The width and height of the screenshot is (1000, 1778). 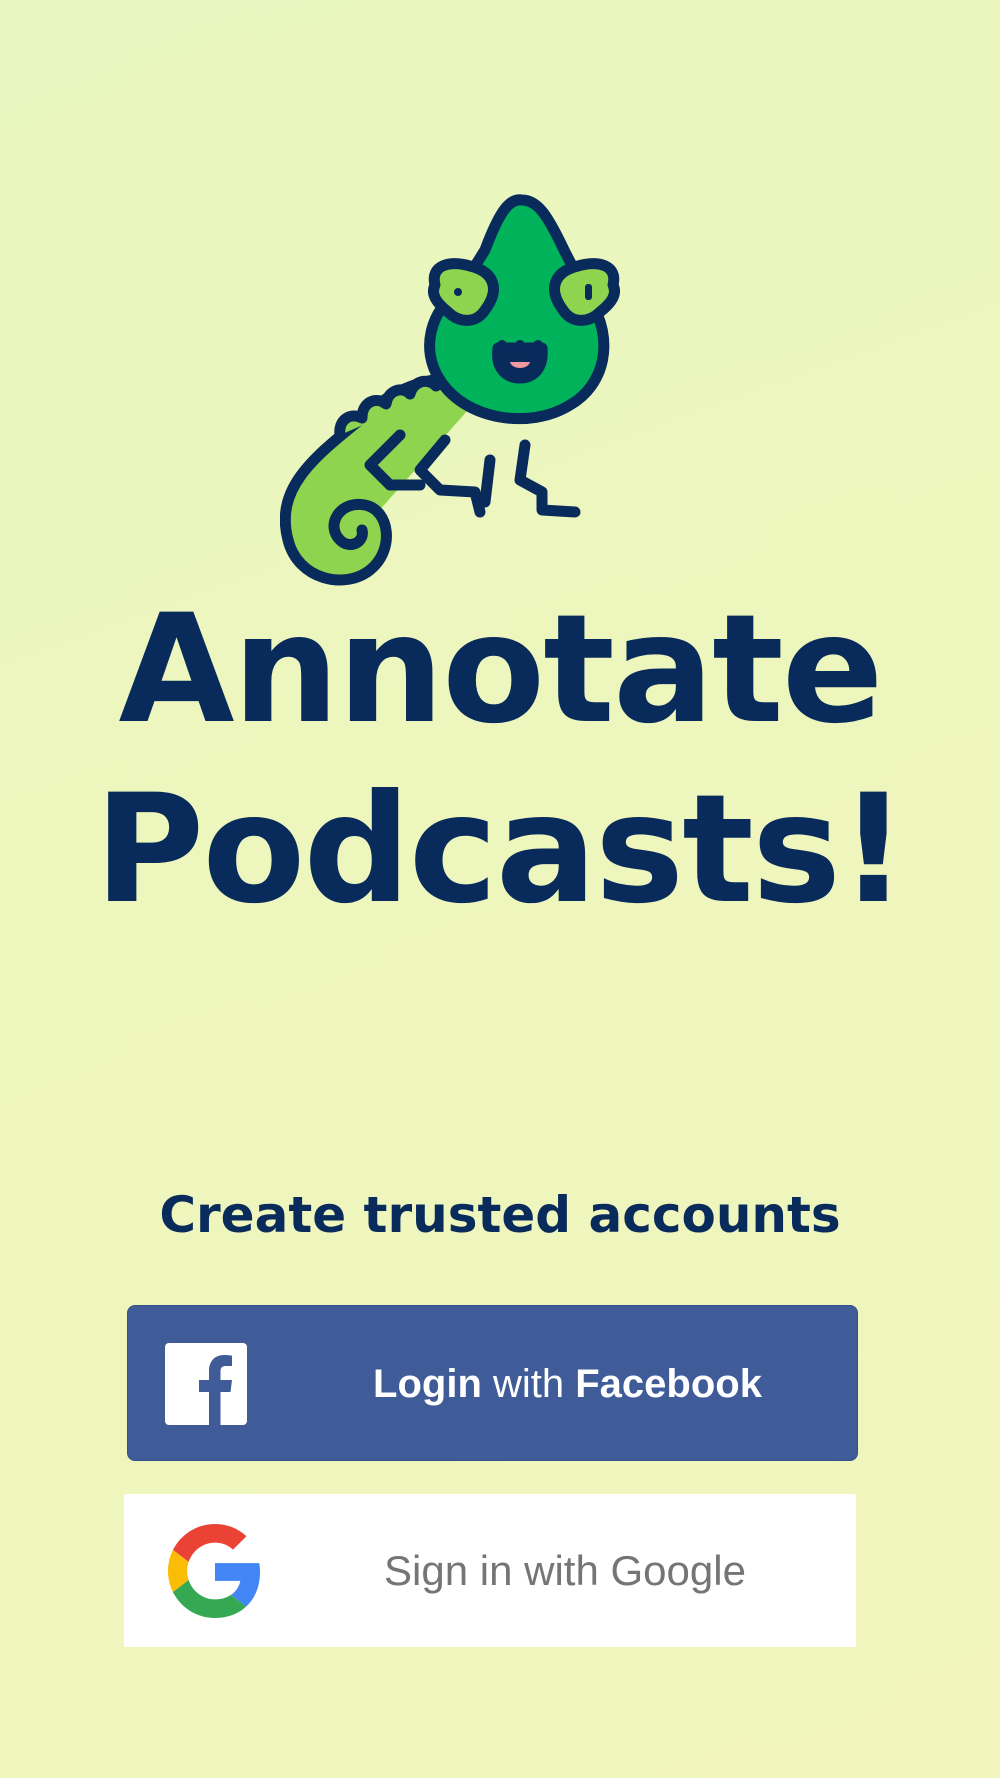 What do you see at coordinates (450, 390) in the screenshot?
I see `chameleon-mascot-icon` at bounding box center [450, 390].